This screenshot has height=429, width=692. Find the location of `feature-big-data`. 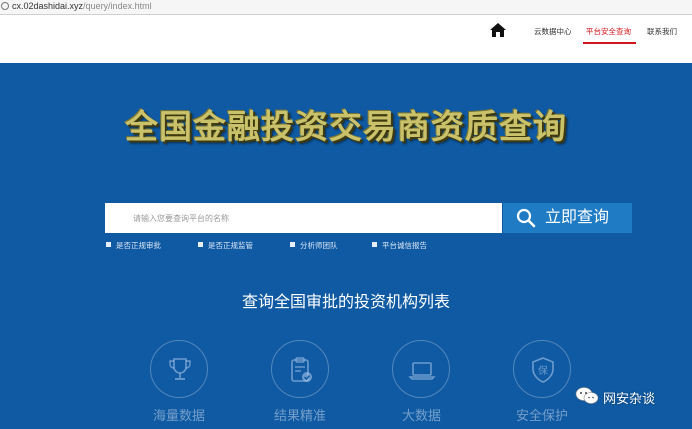

feature-big-data is located at coordinates (421, 369).